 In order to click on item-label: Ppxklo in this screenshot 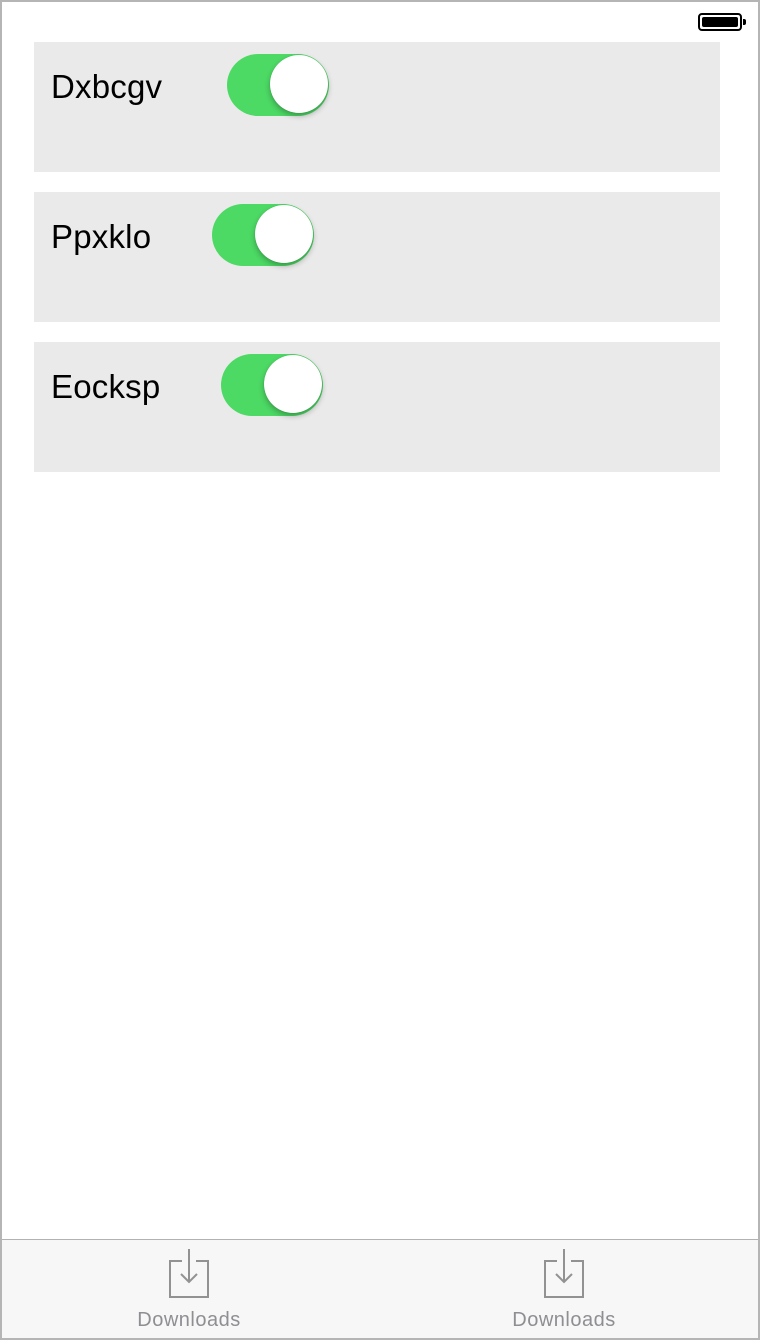, I will do `click(101, 236)`.